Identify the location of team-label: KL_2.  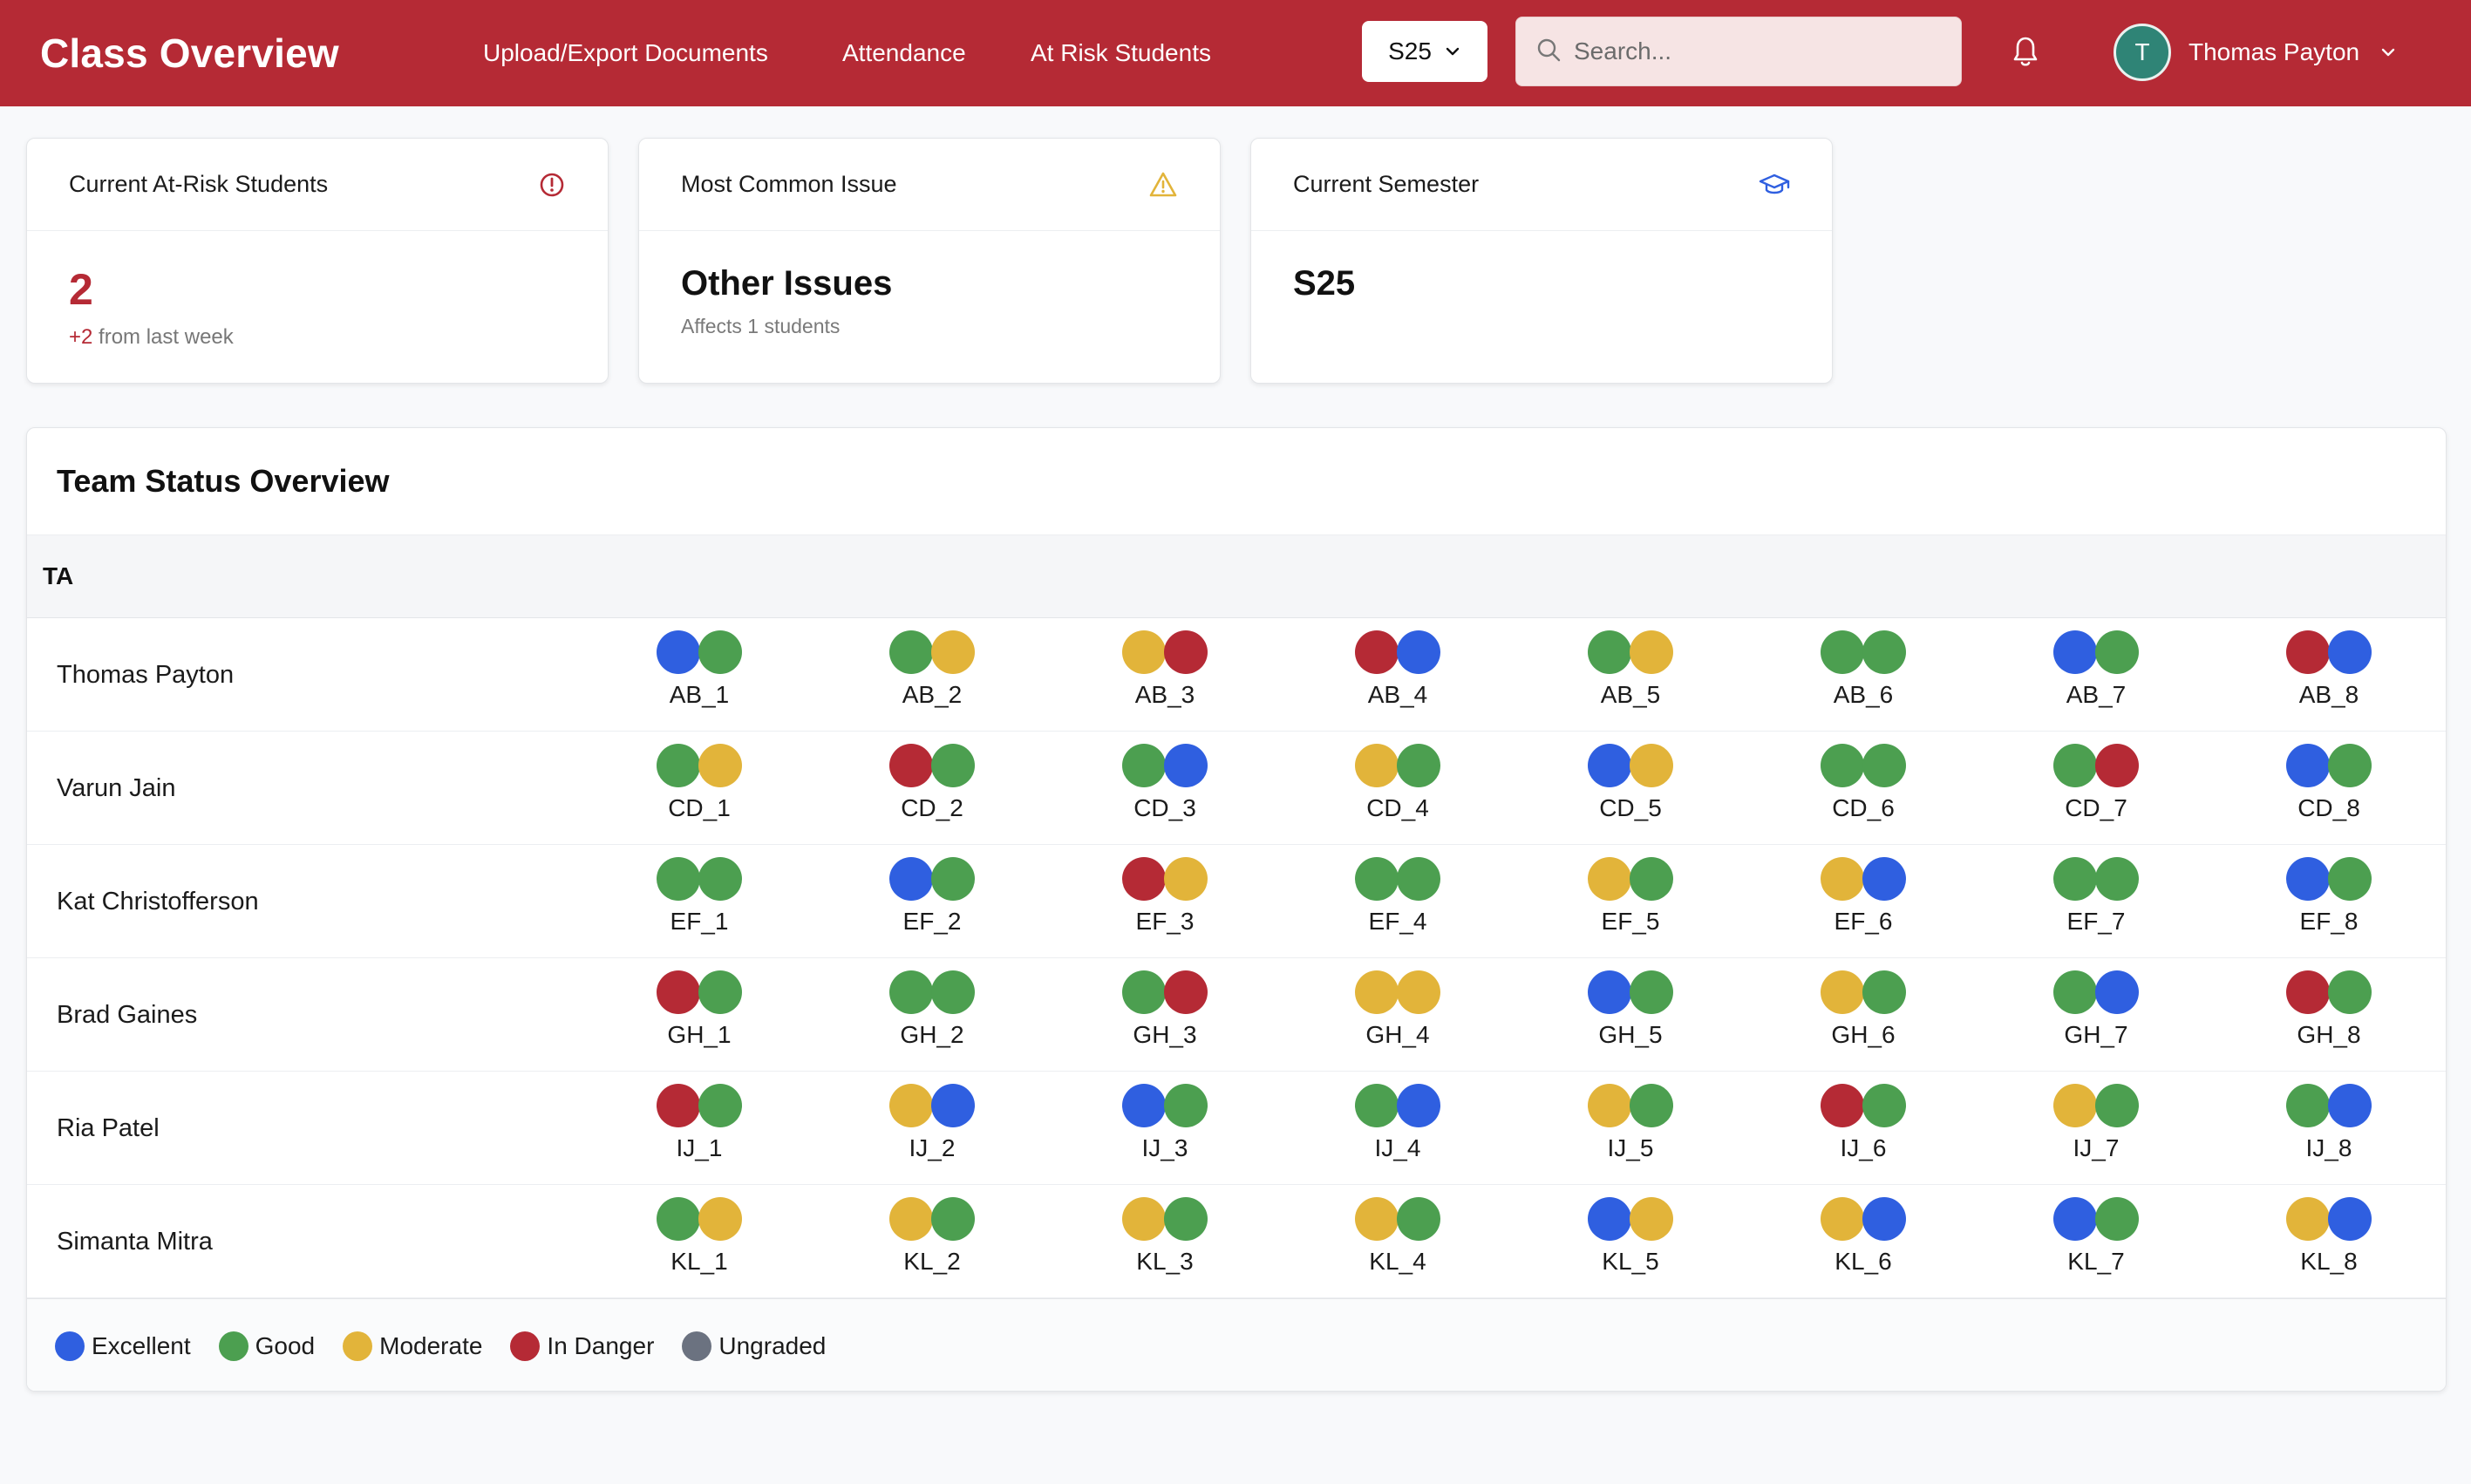
(932, 1261).